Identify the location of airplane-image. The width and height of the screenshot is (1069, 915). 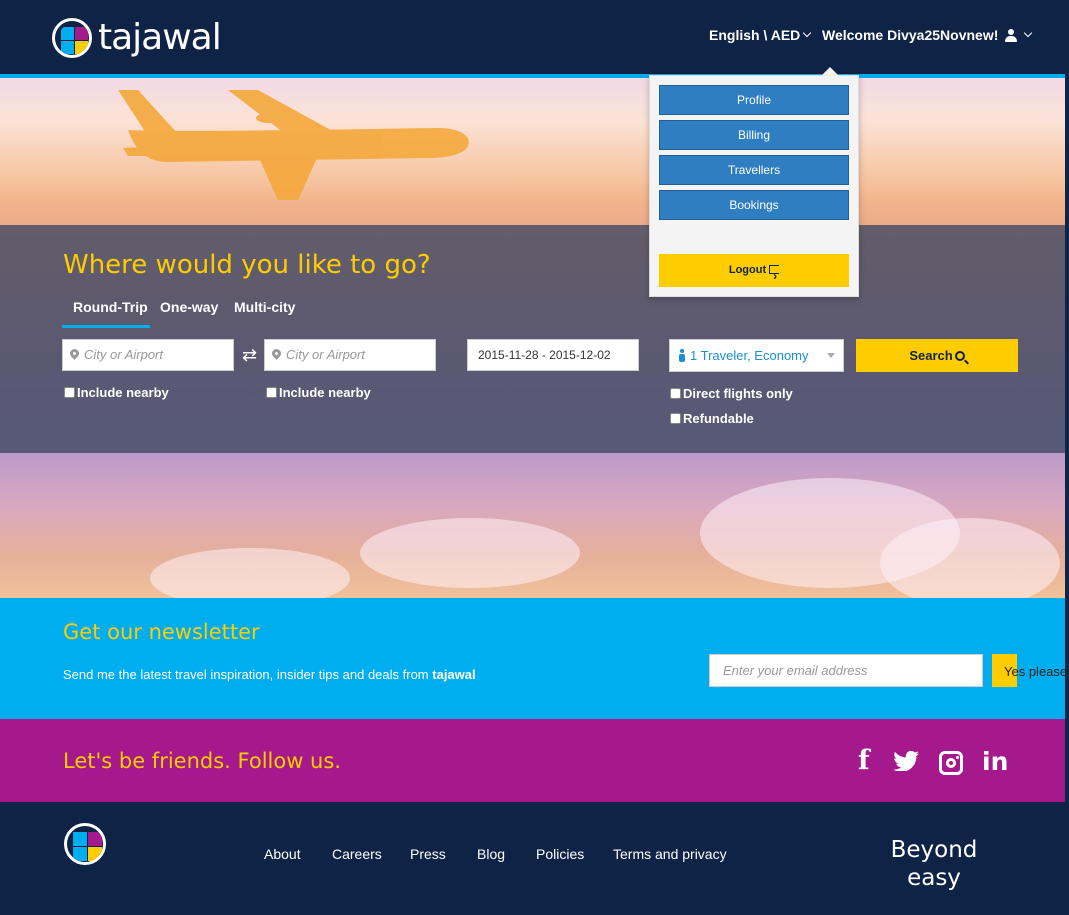
(293, 145).